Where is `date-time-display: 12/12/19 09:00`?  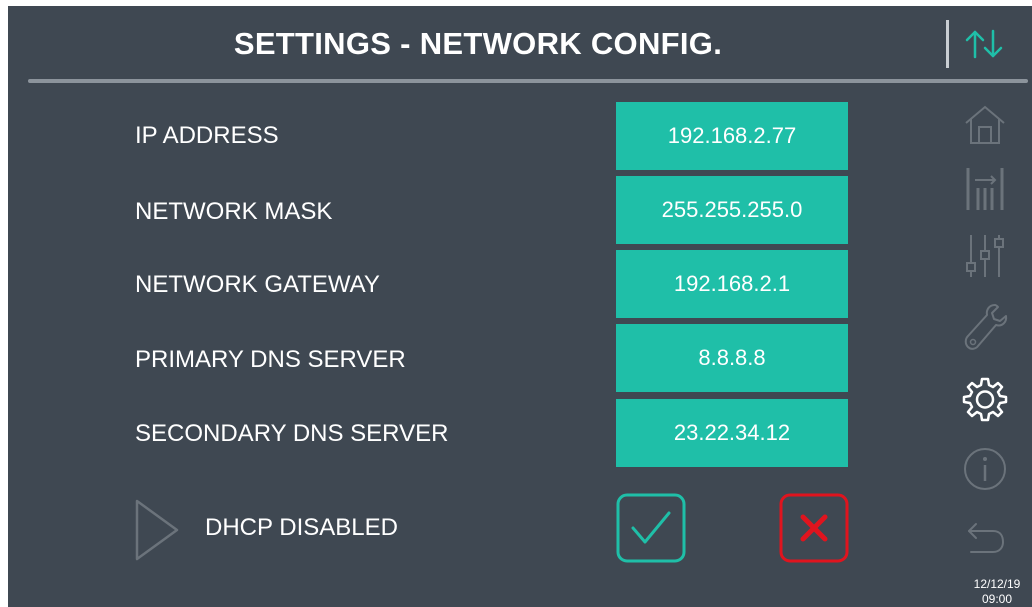 date-time-display: 12/12/19 09:00 is located at coordinates (997, 592).